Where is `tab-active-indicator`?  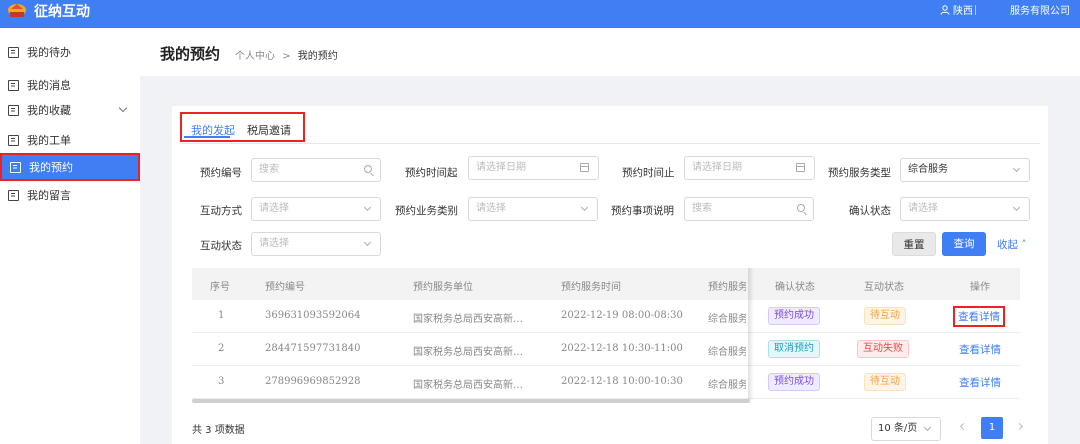
tab-active-indicator is located at coordinates (207, 137).